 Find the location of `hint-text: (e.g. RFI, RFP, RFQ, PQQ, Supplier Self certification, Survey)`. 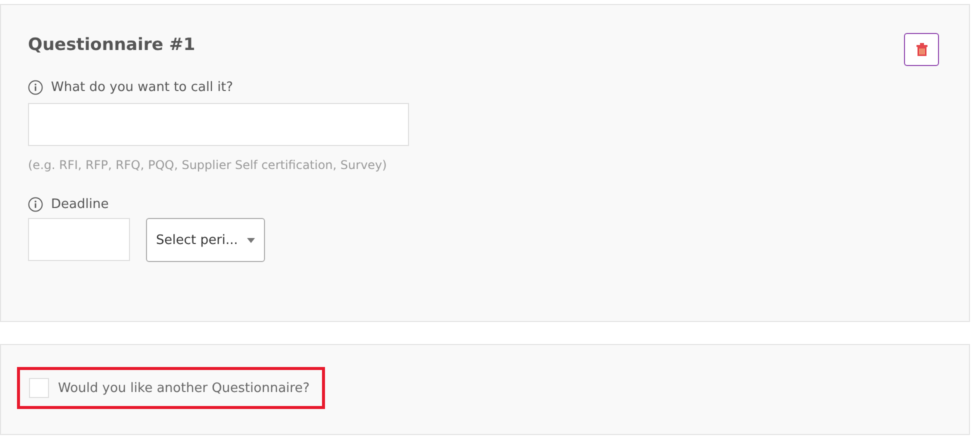

hint-text: (e.g. RFI, RFP, RFQ, PQQ, Supplier Self certification, Survey) is located at coordinates (208, 165).